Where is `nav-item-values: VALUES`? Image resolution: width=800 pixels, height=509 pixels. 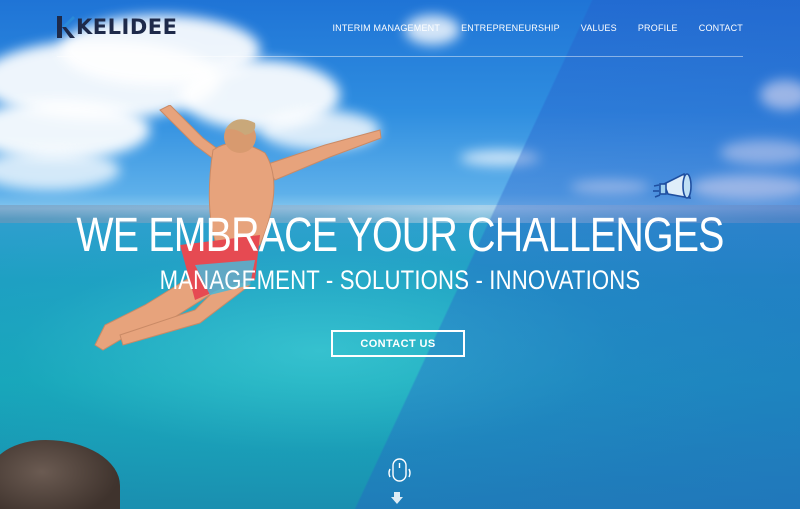 nav-item-values: VALUES is located at coordinates (599, 28).